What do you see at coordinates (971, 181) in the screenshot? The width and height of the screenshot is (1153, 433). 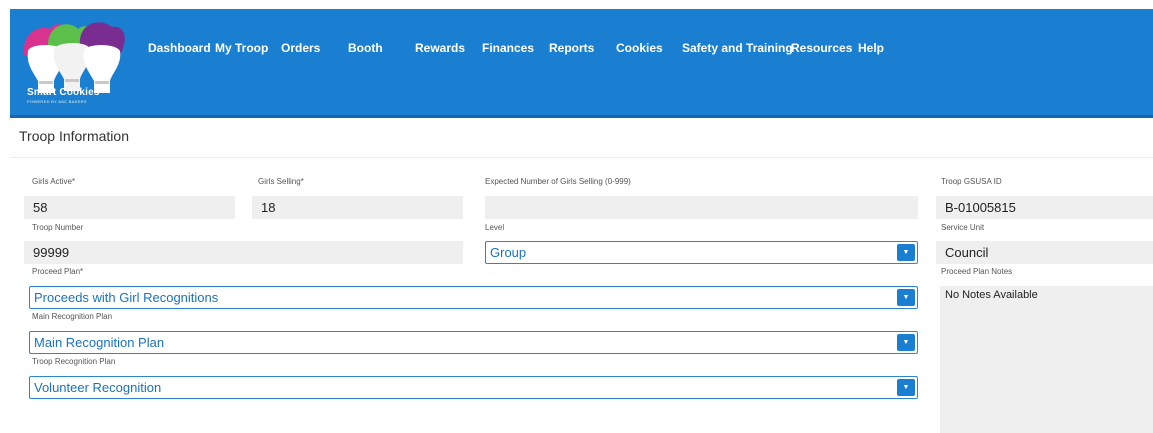 I see `gsusa-id-label: Troop GSUSA ID` at bounding box center [971, 181].